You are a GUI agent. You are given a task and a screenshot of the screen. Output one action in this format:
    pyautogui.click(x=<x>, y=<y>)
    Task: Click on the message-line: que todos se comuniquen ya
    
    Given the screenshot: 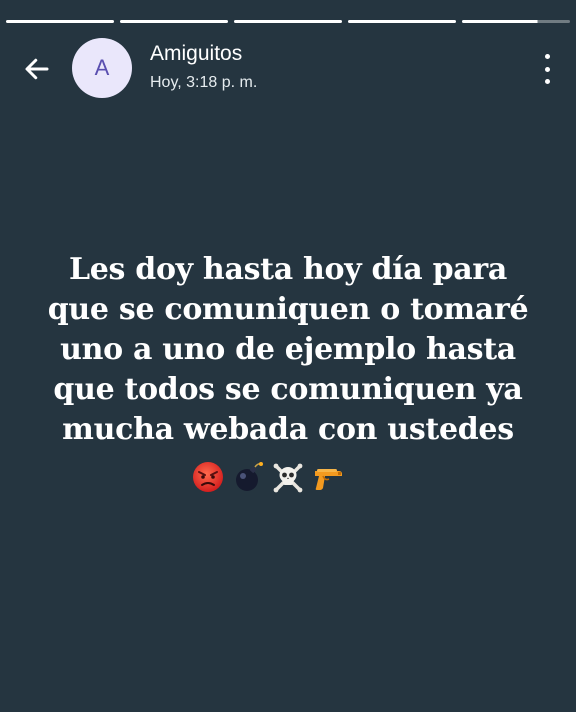 What is the action you would take?
    pyautogui.click(x=288, y=389)
    